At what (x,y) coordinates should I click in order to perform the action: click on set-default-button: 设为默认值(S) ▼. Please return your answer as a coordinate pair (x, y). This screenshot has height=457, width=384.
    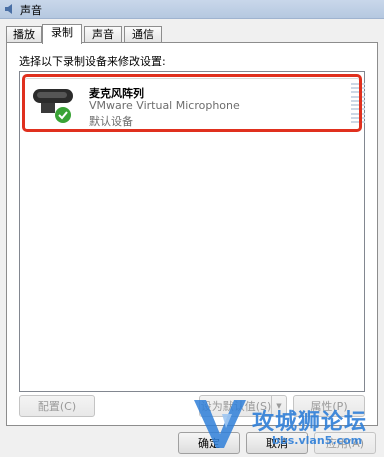
    Looking at the image, I should click on (243, 406).